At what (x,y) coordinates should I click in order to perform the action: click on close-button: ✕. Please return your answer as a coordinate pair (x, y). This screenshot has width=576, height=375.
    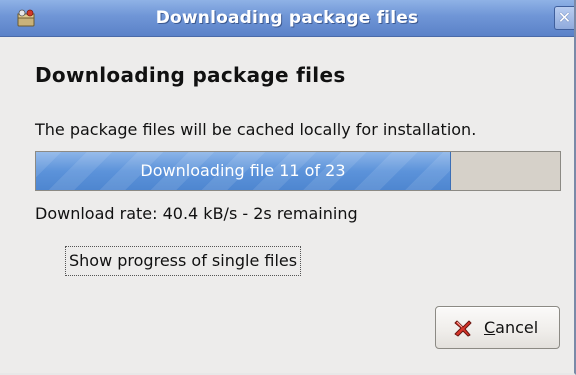
    Looking at the image, I should click on (564, 18).